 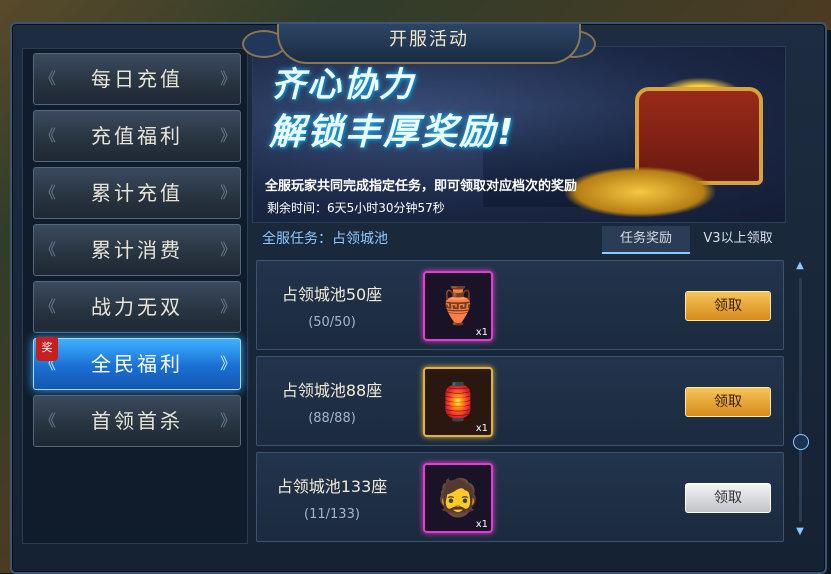 I want to click on warrior-portrait-icon: 🧔, so click(x=458, y=498).